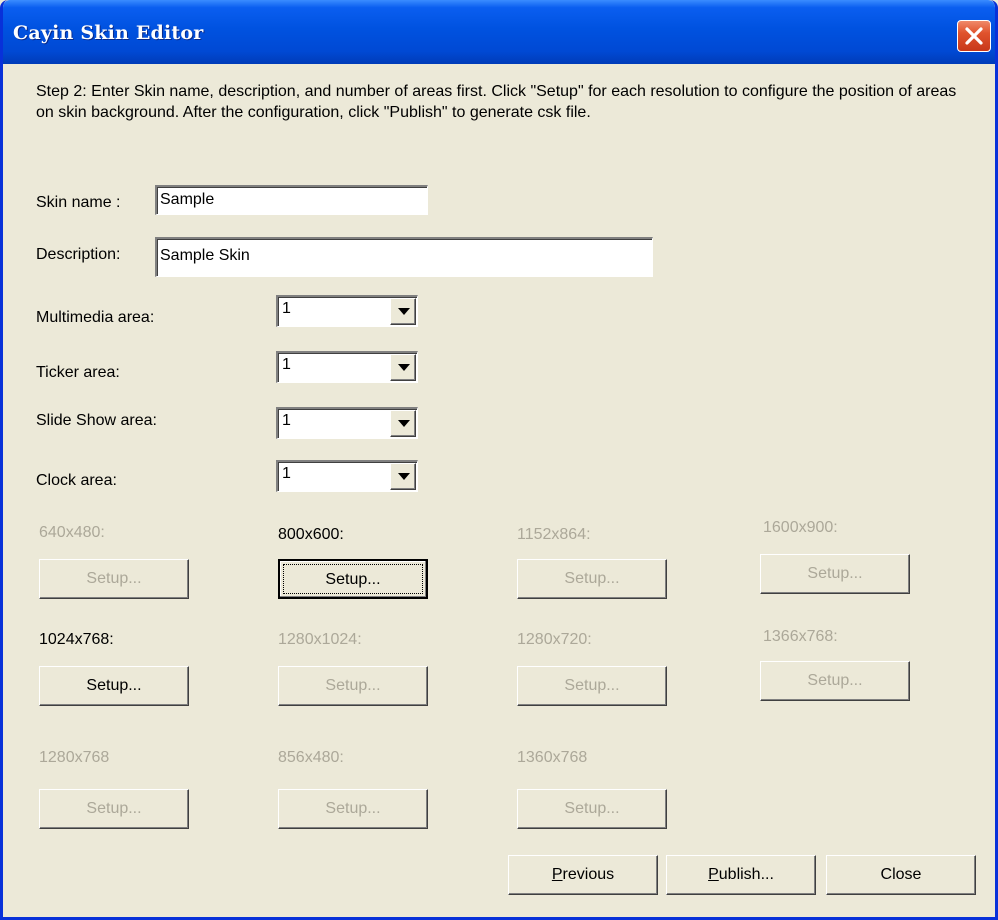  I want to click on res-label-1280x768: 1280x768, so click(74, 757).